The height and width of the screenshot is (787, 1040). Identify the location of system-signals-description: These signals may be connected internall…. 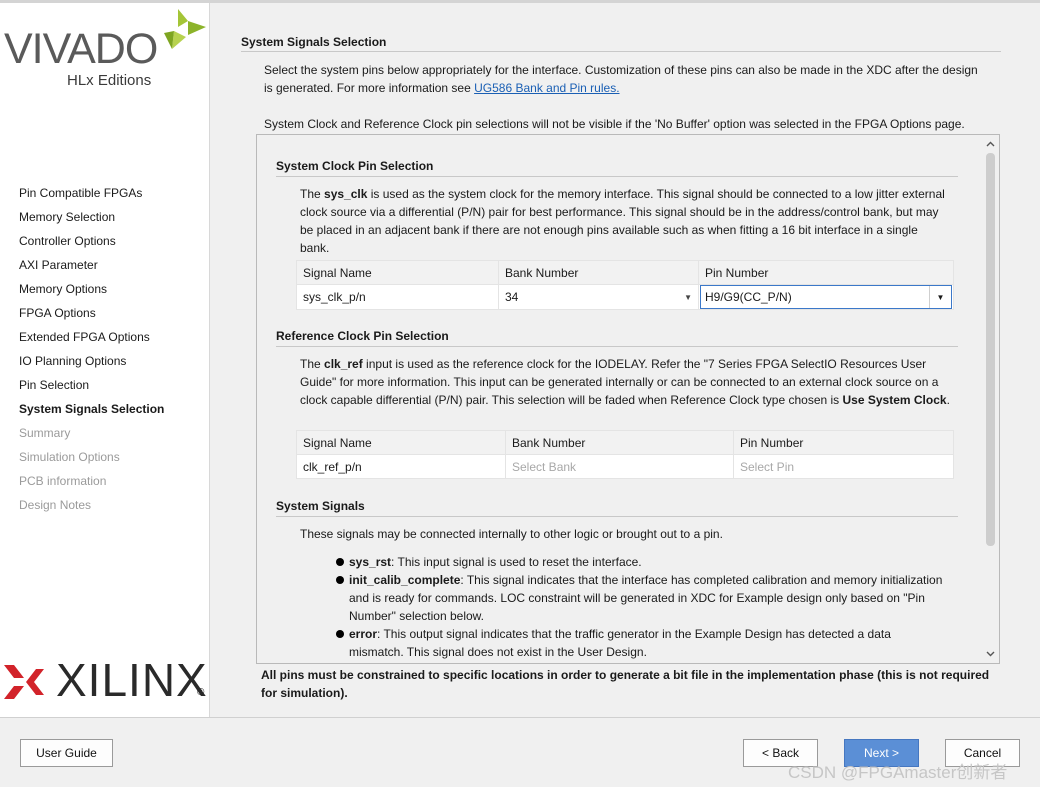
(511, 534).